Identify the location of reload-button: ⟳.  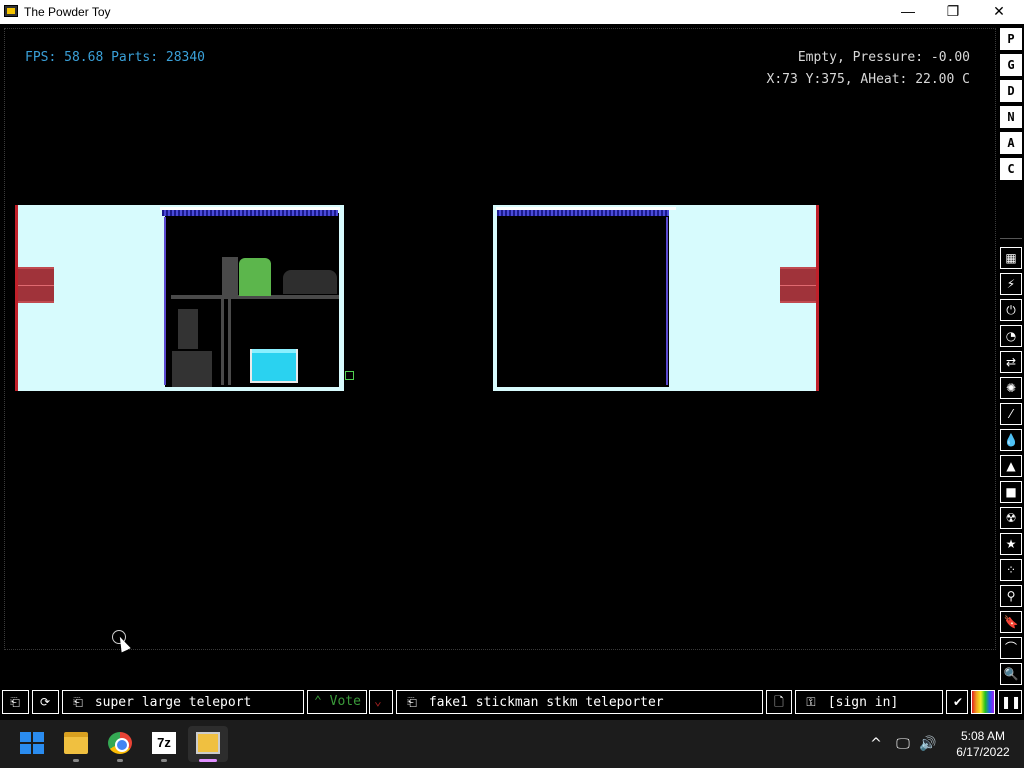
(45, 702).